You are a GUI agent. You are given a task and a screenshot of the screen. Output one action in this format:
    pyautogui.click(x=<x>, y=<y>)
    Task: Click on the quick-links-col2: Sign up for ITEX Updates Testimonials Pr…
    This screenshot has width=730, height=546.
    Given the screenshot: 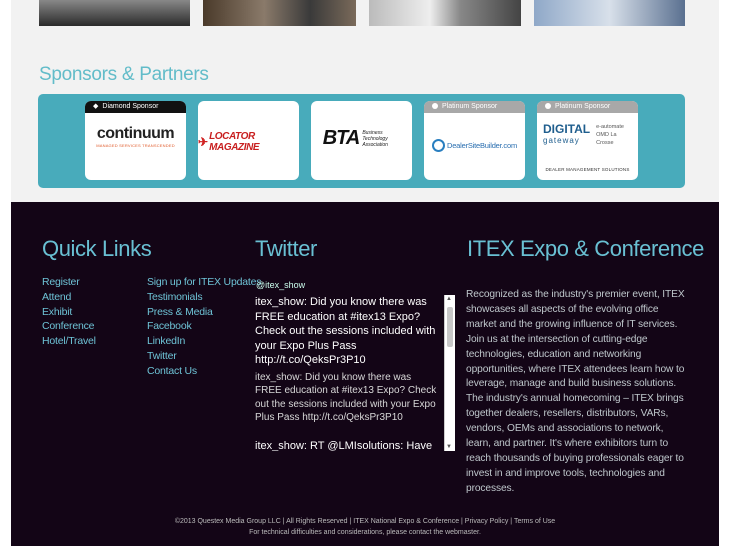 What is the action you would take?
    pyautogui.click(x=204, y=327)
    